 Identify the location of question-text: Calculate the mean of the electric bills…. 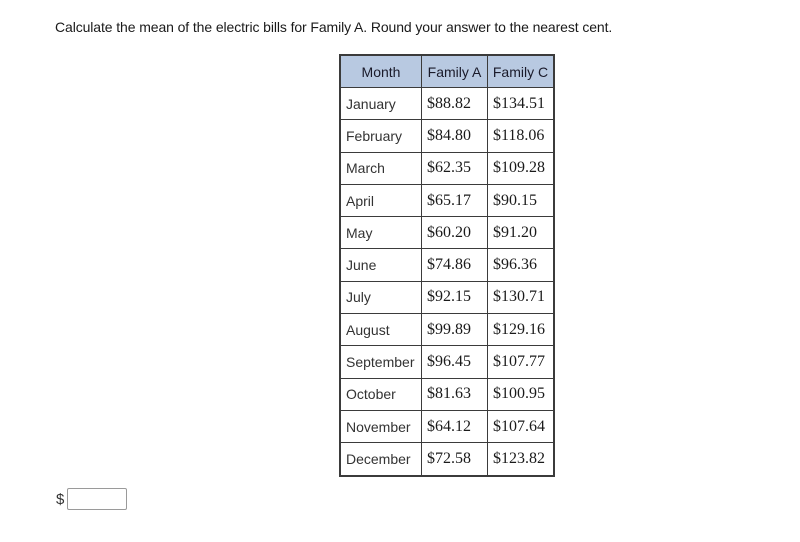
(334, 27).